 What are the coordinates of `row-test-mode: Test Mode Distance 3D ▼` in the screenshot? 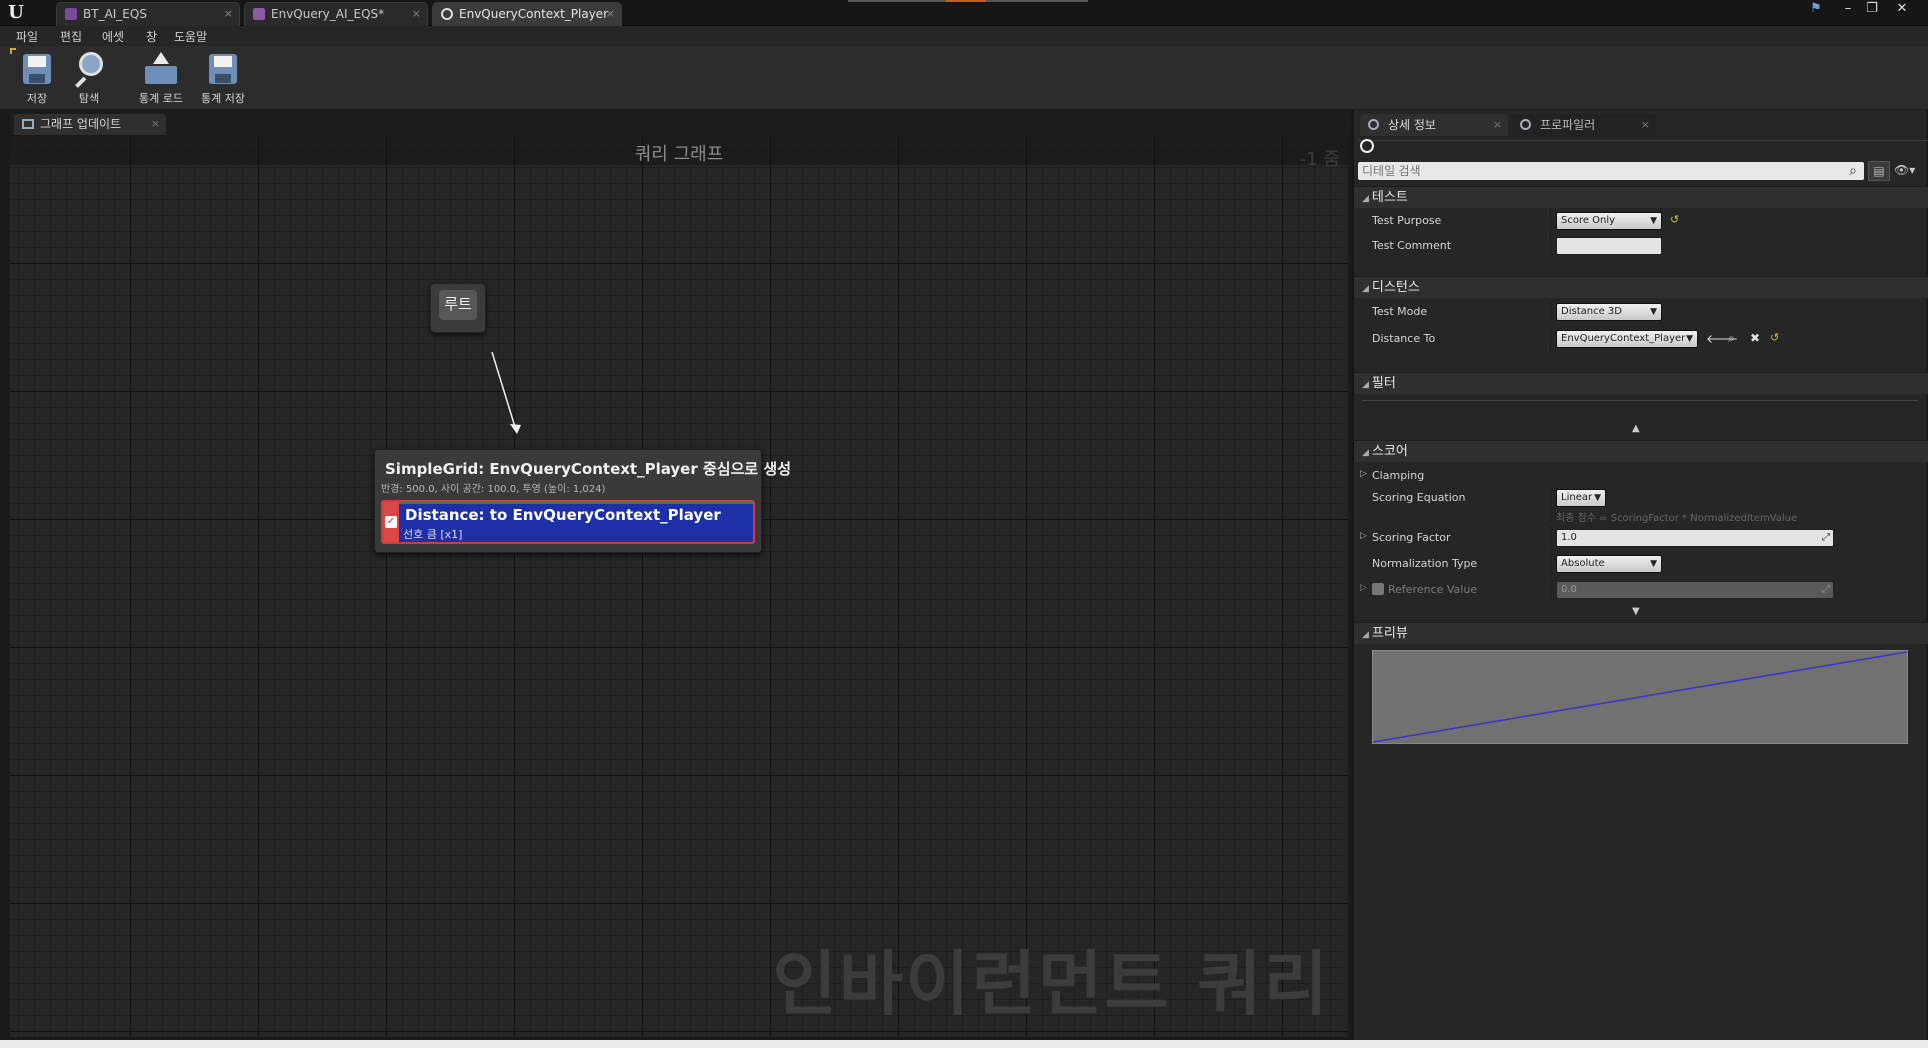 It's located at (1641, 312).